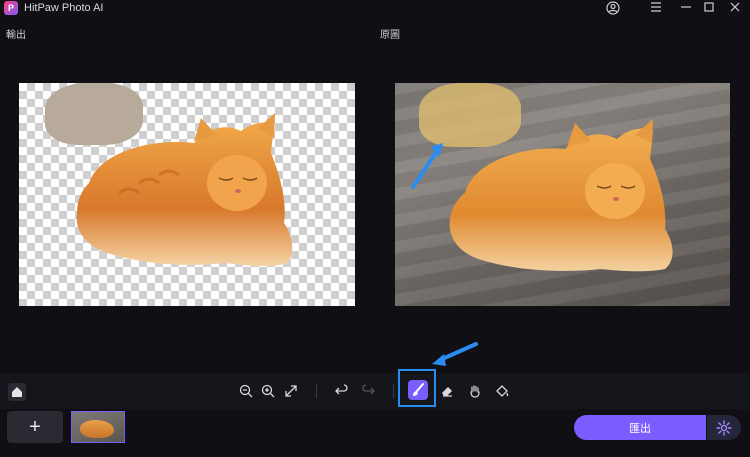 The width and height of the screenshot is (750, 457). I want to click on hand-icon, so click(475, 391).